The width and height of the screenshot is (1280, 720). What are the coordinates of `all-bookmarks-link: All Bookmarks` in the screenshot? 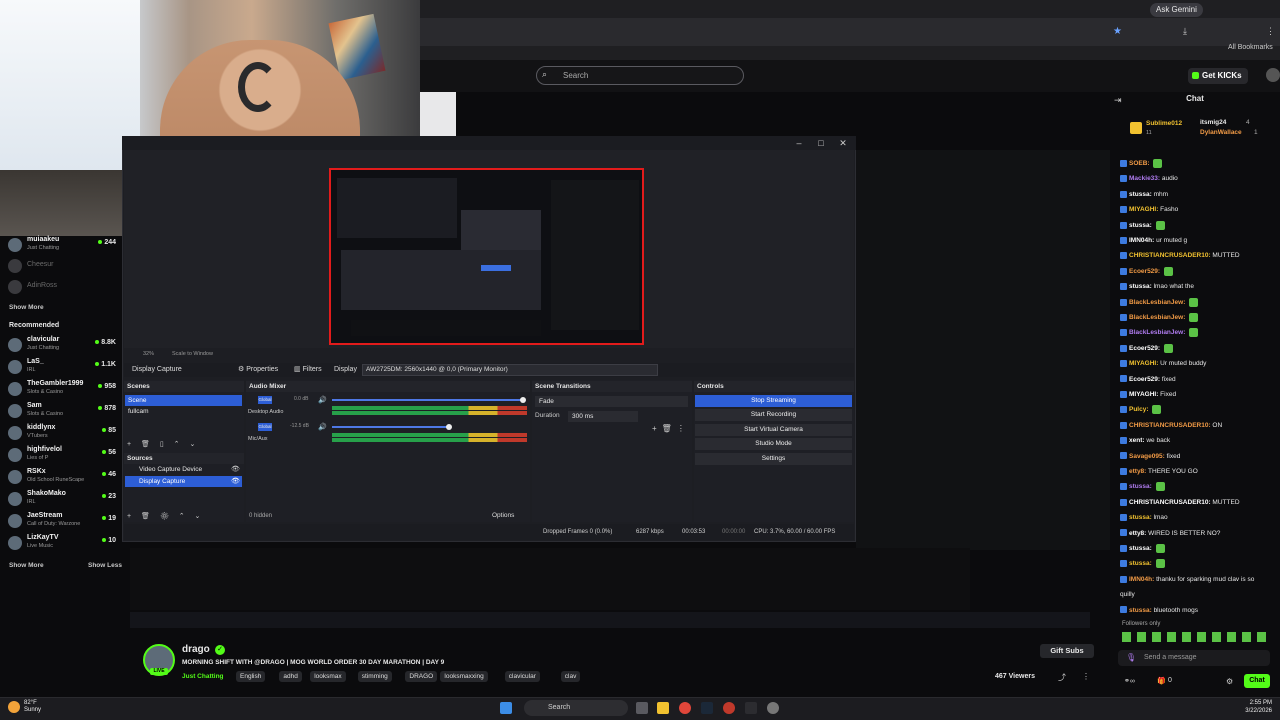 It's located at (1250, 47).